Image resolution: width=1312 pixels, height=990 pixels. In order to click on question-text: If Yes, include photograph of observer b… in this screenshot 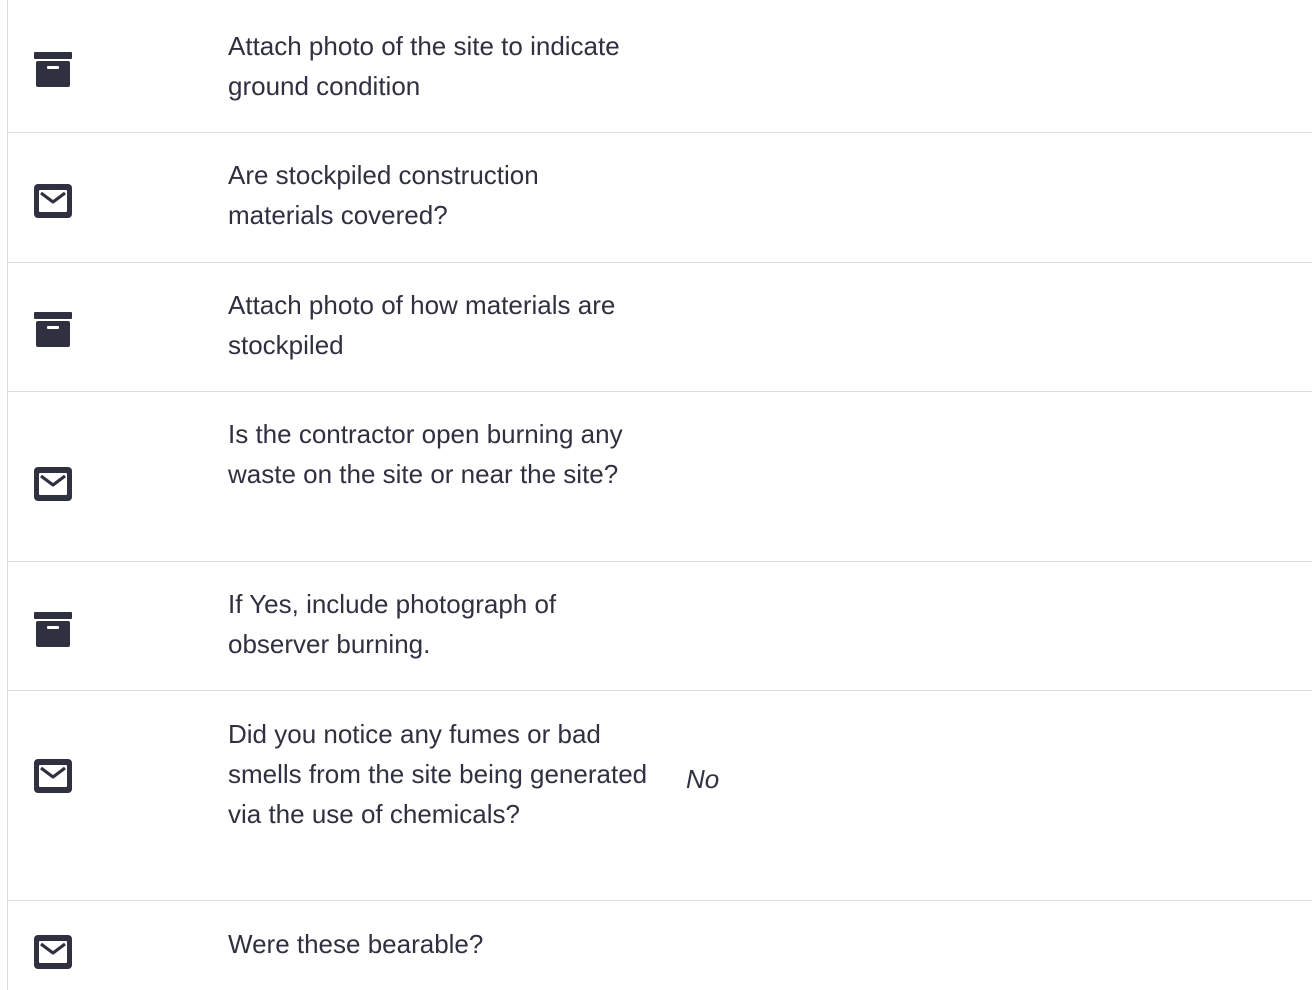, I will do `click(392, 624)`.